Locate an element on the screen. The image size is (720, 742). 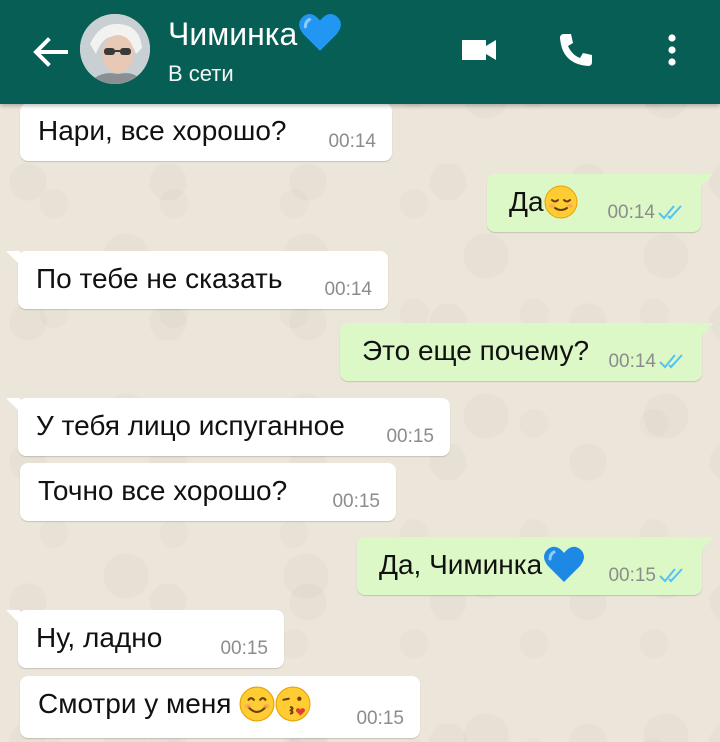
blue-heart-emoji-icon is located at coordinates (564, 564).